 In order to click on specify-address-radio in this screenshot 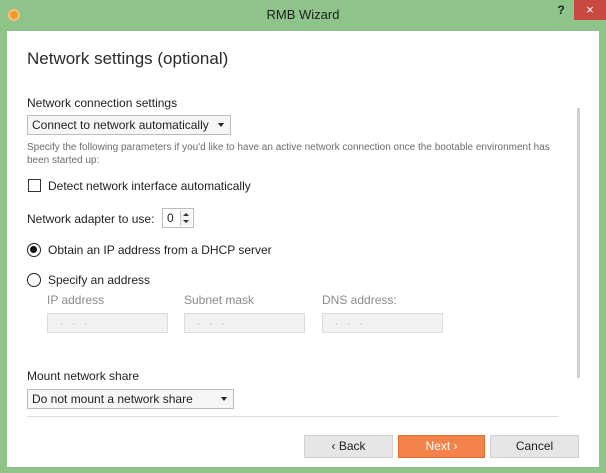, I will do `click(34, 280)`.